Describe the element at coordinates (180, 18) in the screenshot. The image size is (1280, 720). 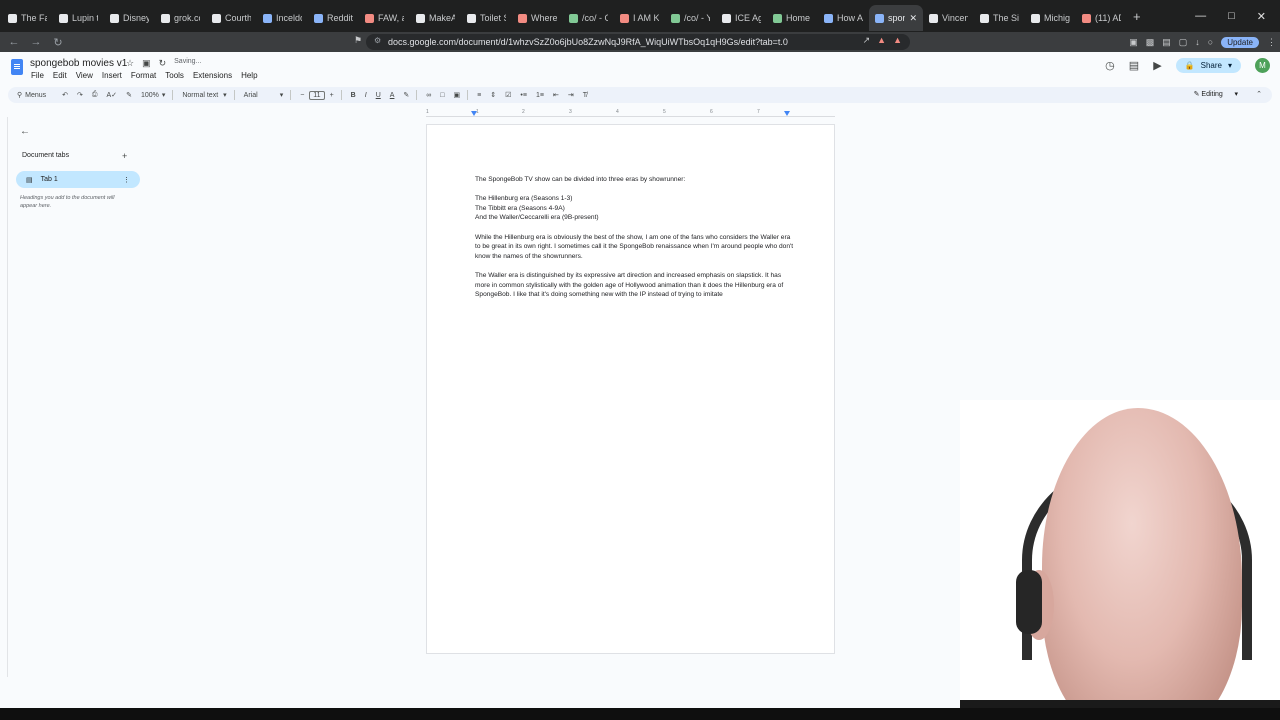
I see `browser-tab: grok.com` at that location.